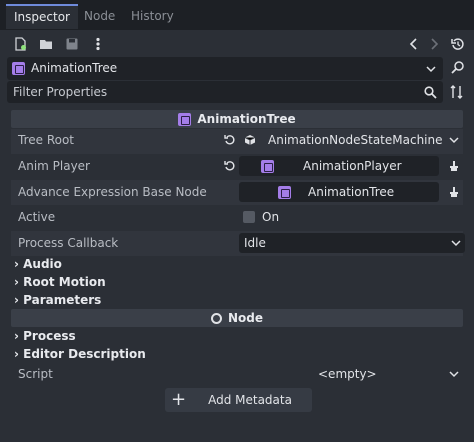  What do you see at coordinates (57, 300) in the screenshot?
I see `group-parameters: › Parameters` at bounding box center [57, 300].